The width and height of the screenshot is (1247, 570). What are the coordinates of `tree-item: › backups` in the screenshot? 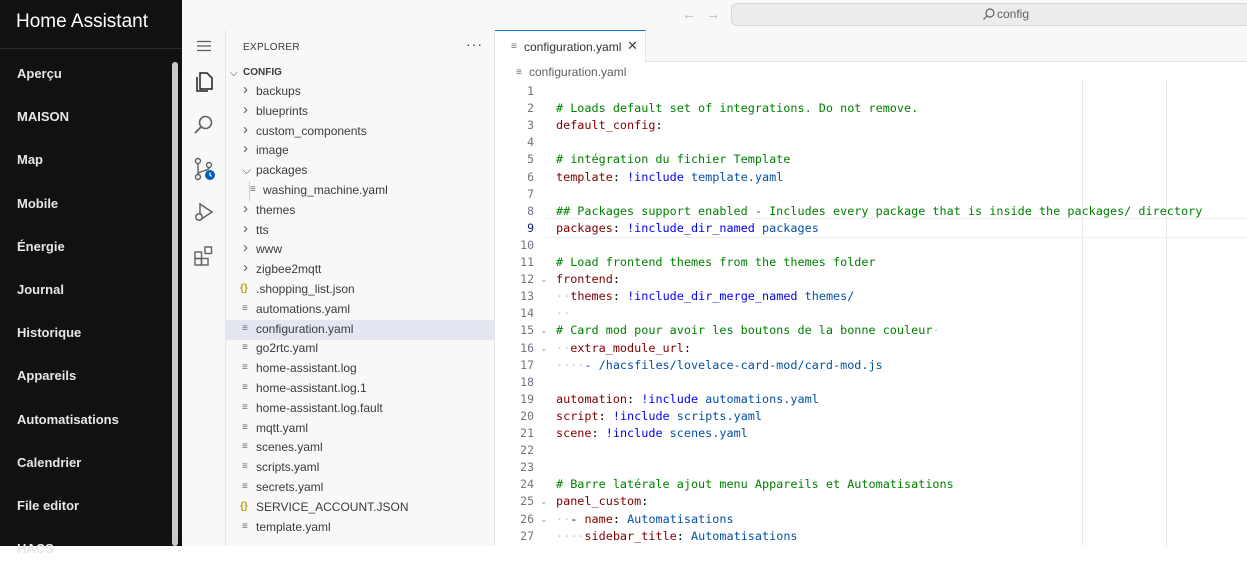 It's located at (360, 91).